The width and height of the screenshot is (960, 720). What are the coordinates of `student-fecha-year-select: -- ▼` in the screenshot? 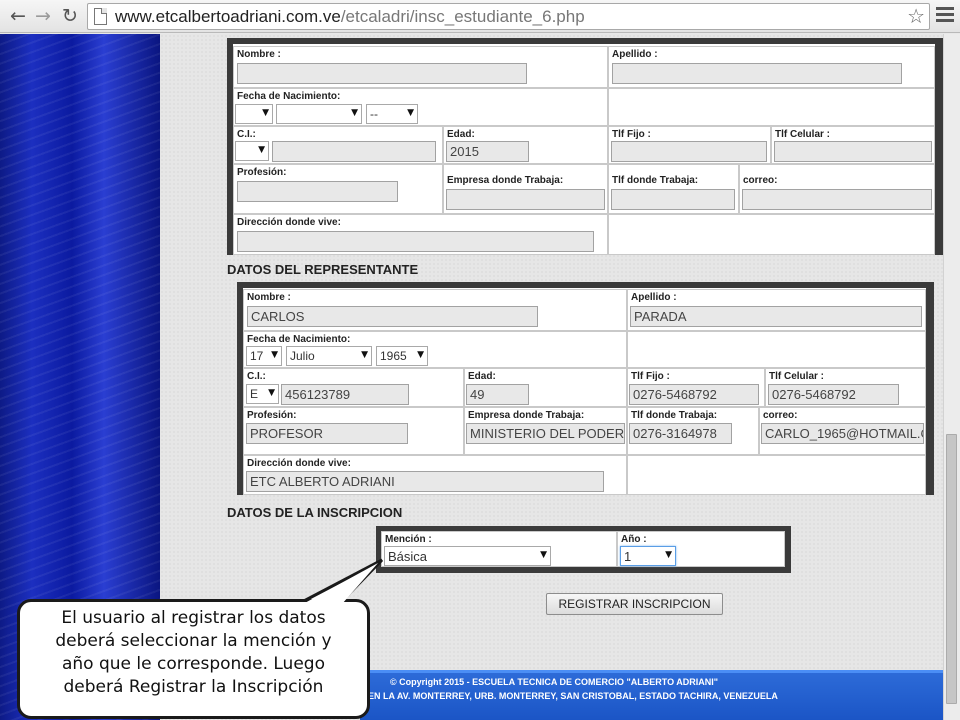 It's located at (392, 114).